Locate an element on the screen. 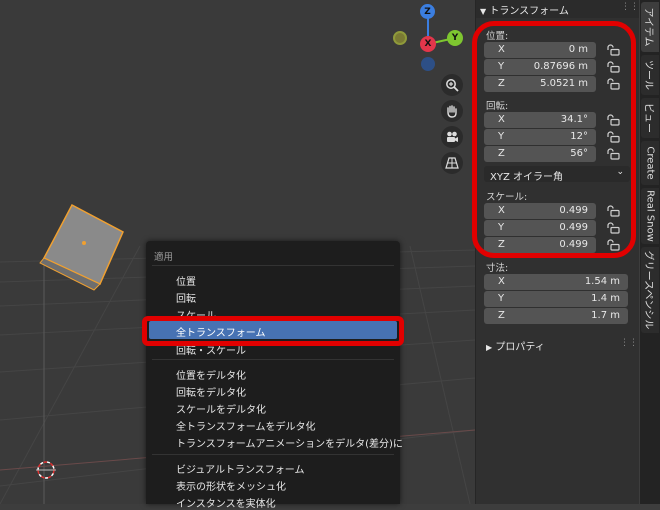 The width and height of the screenshot is (660, 510). gizmo-neg-z-axis is located at coordinates (428, 64).